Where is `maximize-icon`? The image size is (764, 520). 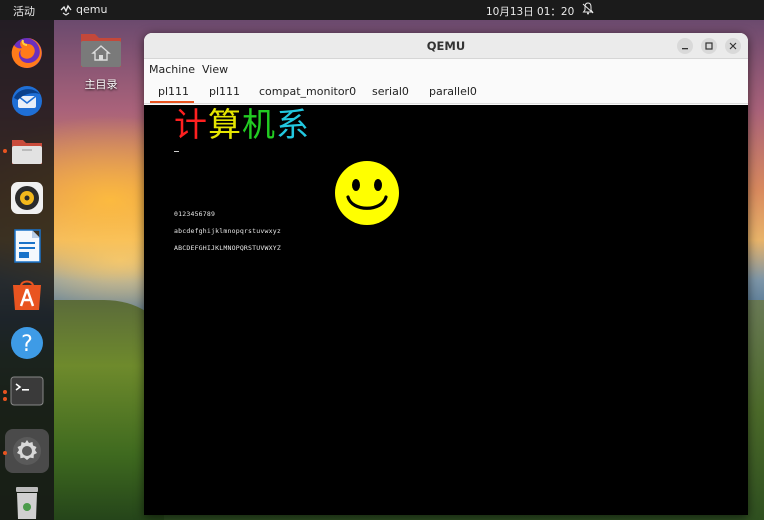 maximize-icon is located at coordinates (709, 46).